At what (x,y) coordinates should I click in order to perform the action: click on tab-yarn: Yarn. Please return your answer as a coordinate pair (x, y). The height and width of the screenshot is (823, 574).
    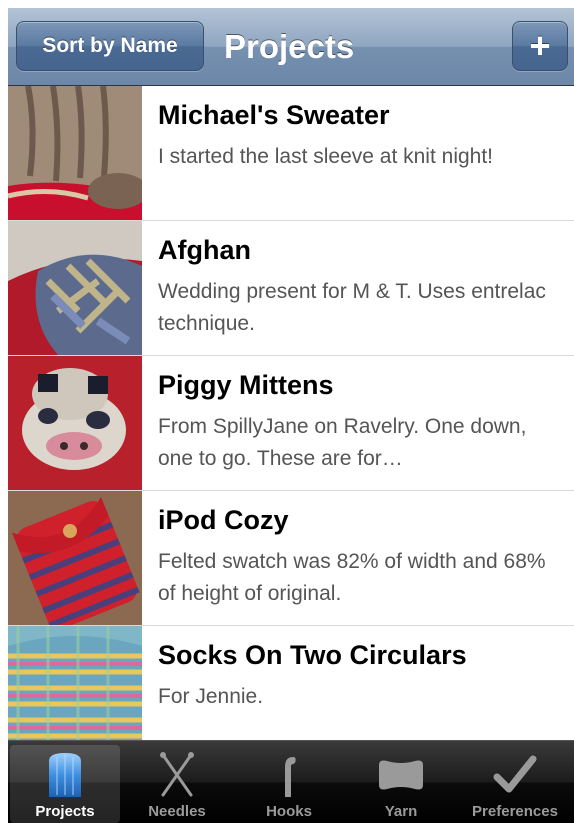
    Looking at the image, I should click on (401, 784).